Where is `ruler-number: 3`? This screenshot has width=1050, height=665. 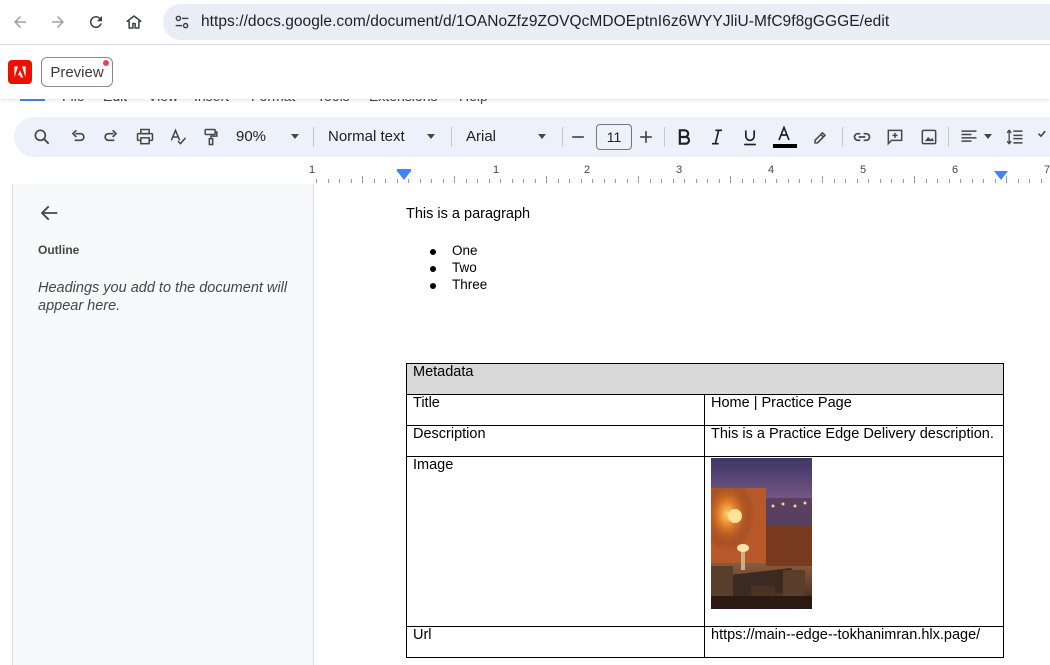 ruler-number: 3 is located at coordinates (679, 170).